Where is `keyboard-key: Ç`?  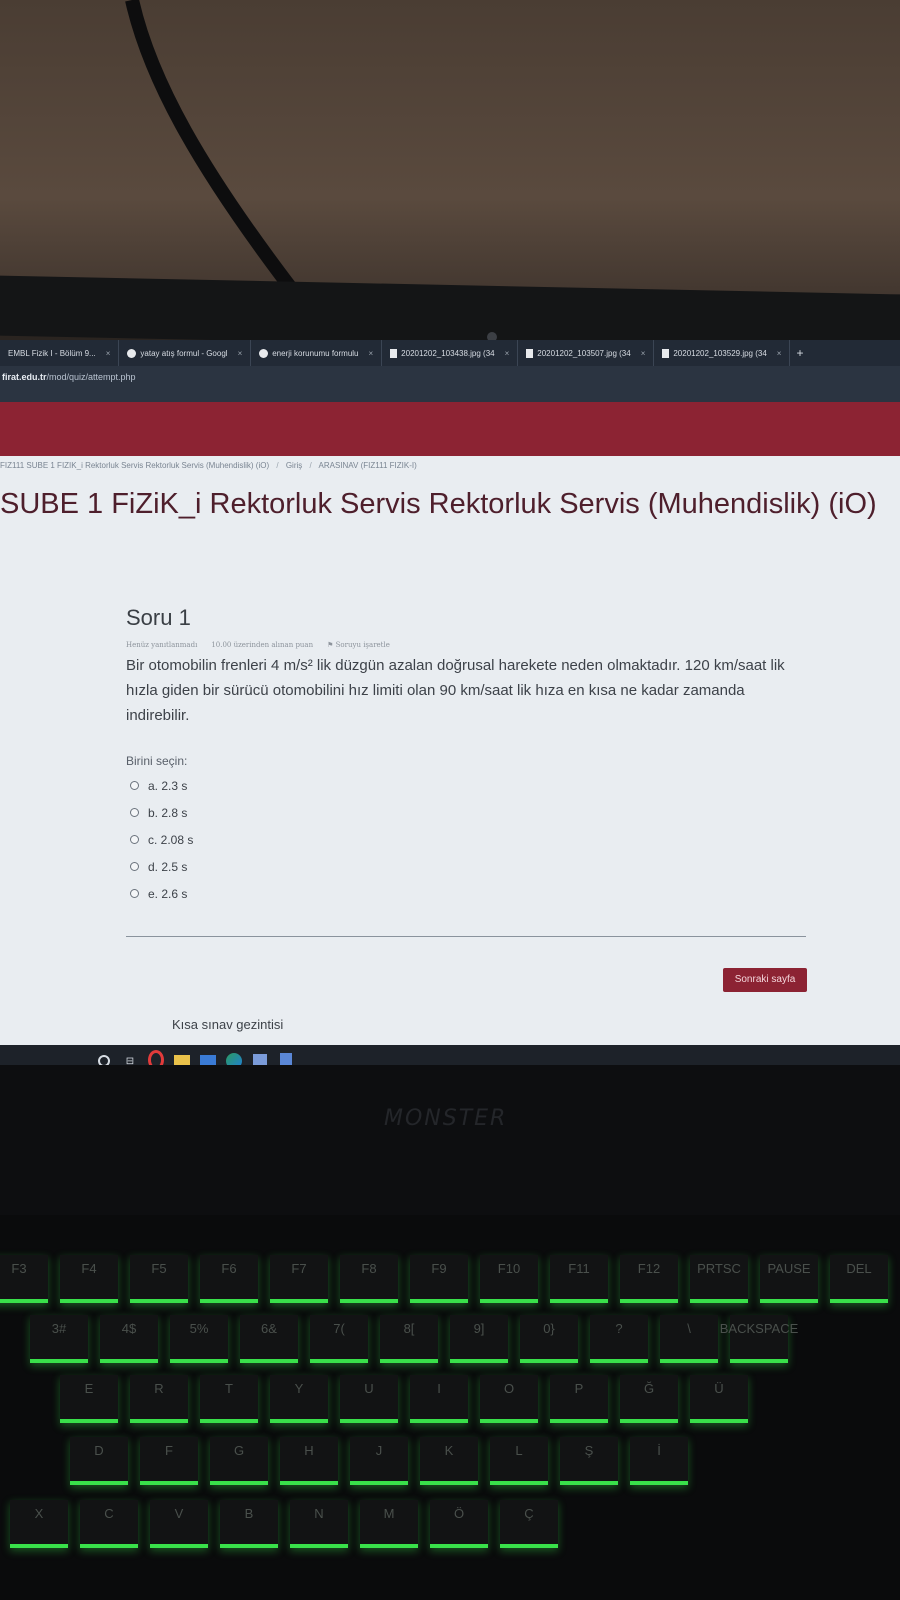
keyboard-key: Ç is located at coordinates (529, 1524).